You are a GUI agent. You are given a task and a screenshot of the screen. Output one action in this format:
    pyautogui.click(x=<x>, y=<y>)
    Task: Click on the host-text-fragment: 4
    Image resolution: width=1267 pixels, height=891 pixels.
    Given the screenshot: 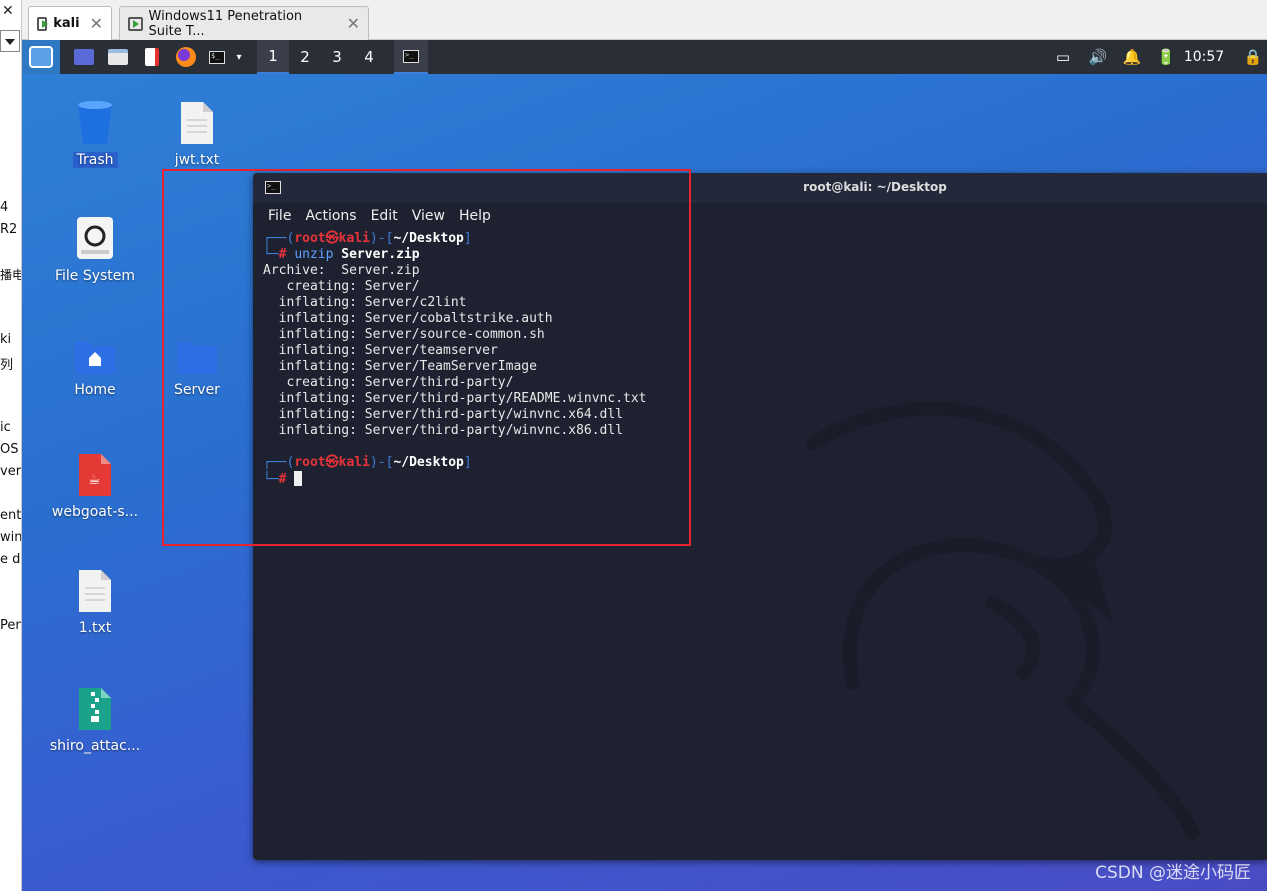 What is the action you would take?
    pyautogui.click(x=4, y=207)
    